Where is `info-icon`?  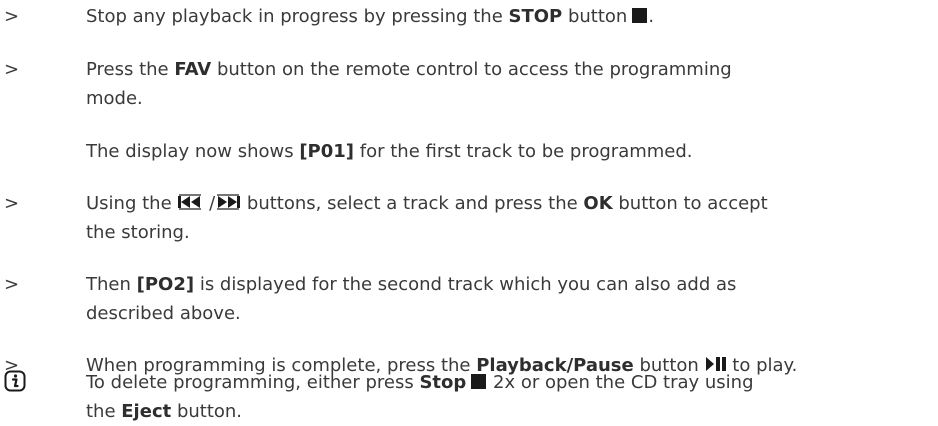
info-icon is located at coordinates (15, 381).